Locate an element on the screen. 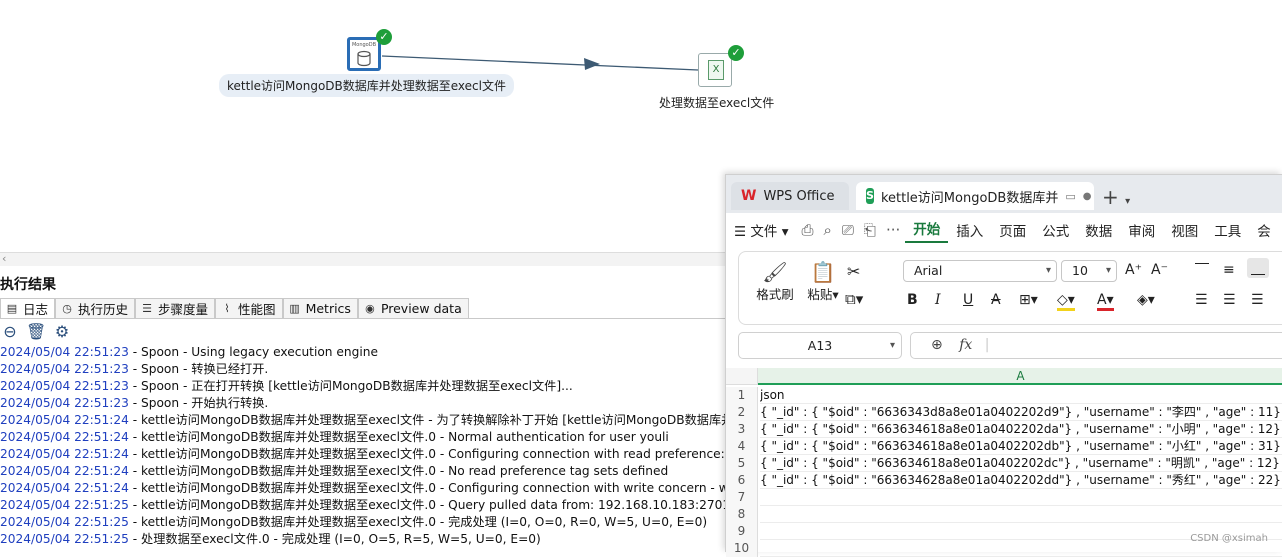  name-box-value: A13 is located at coordinates (820, 345).